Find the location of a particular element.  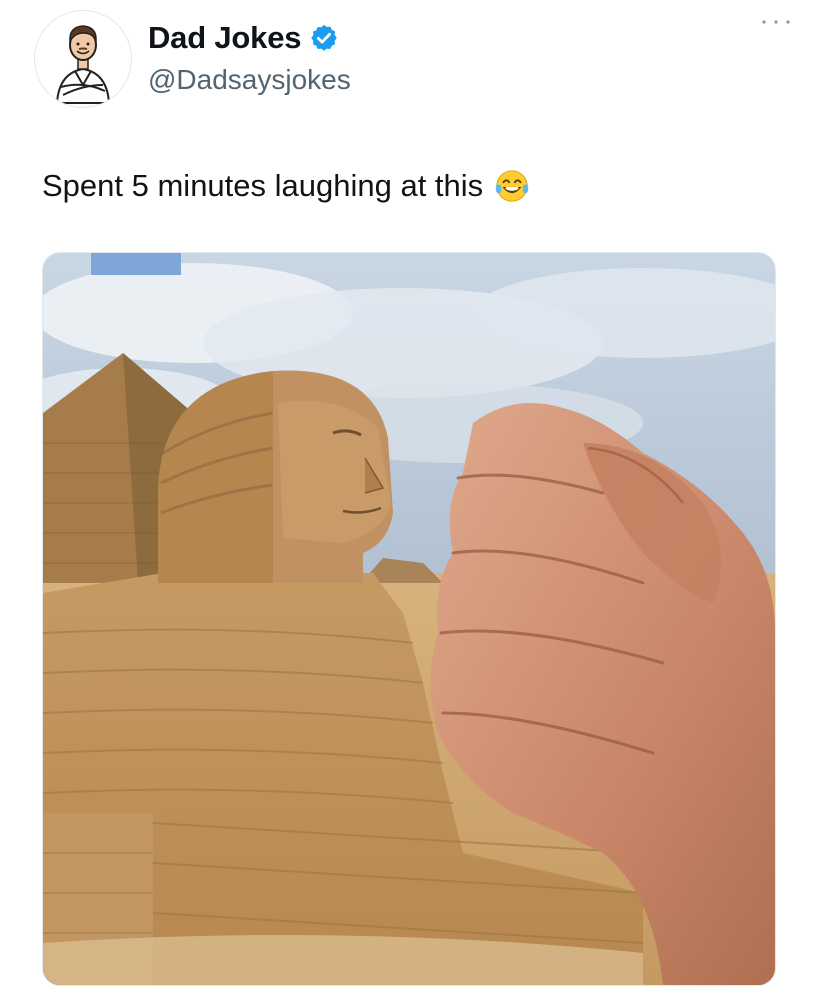

tweet-header: Dad Jokes @Dadsaysjokes is located at coordinates (414, 60).